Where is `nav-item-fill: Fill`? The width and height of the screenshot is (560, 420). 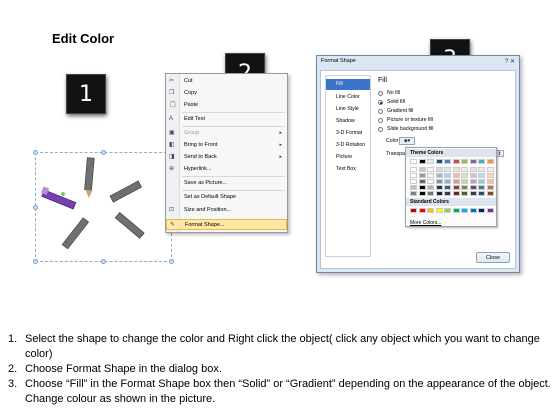
nav-item-fill: Fill is located at coordinates (348, 84).